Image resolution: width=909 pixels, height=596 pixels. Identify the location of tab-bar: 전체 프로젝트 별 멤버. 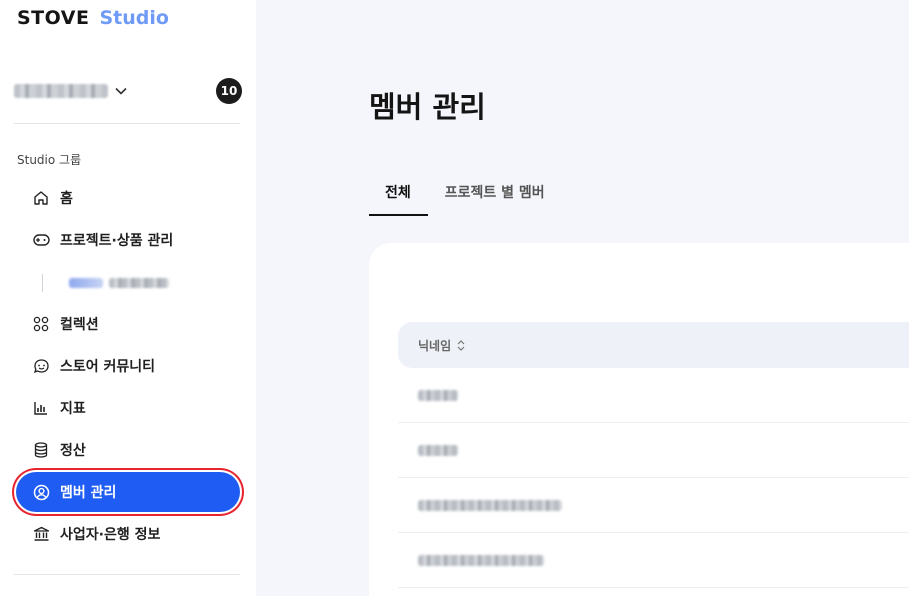
(465, 196).